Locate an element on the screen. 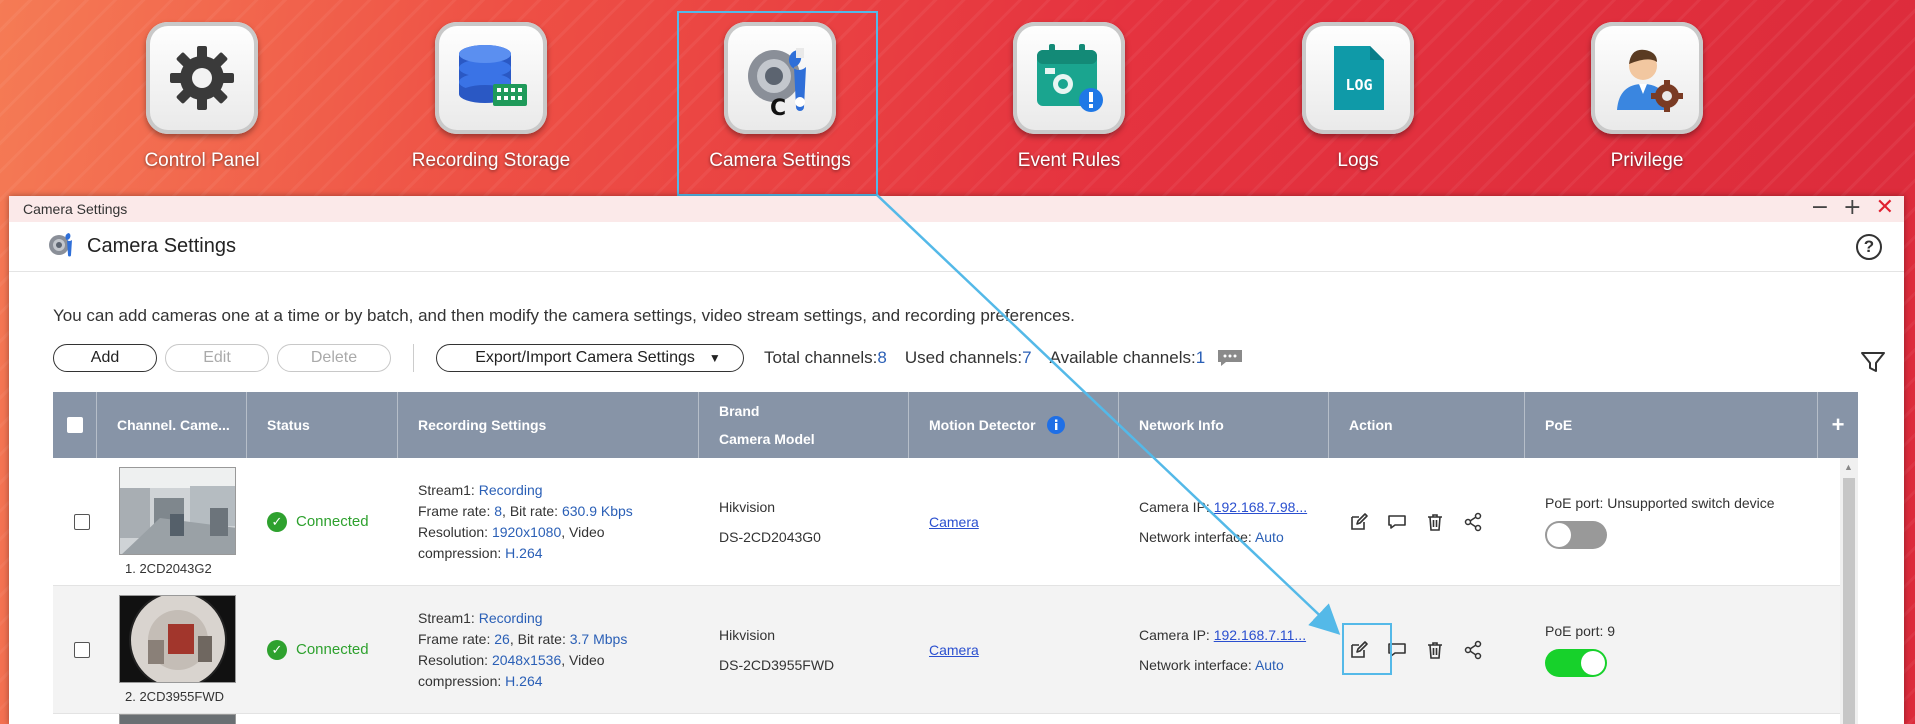  col-action: Action is located at coordinates (1427, 425).